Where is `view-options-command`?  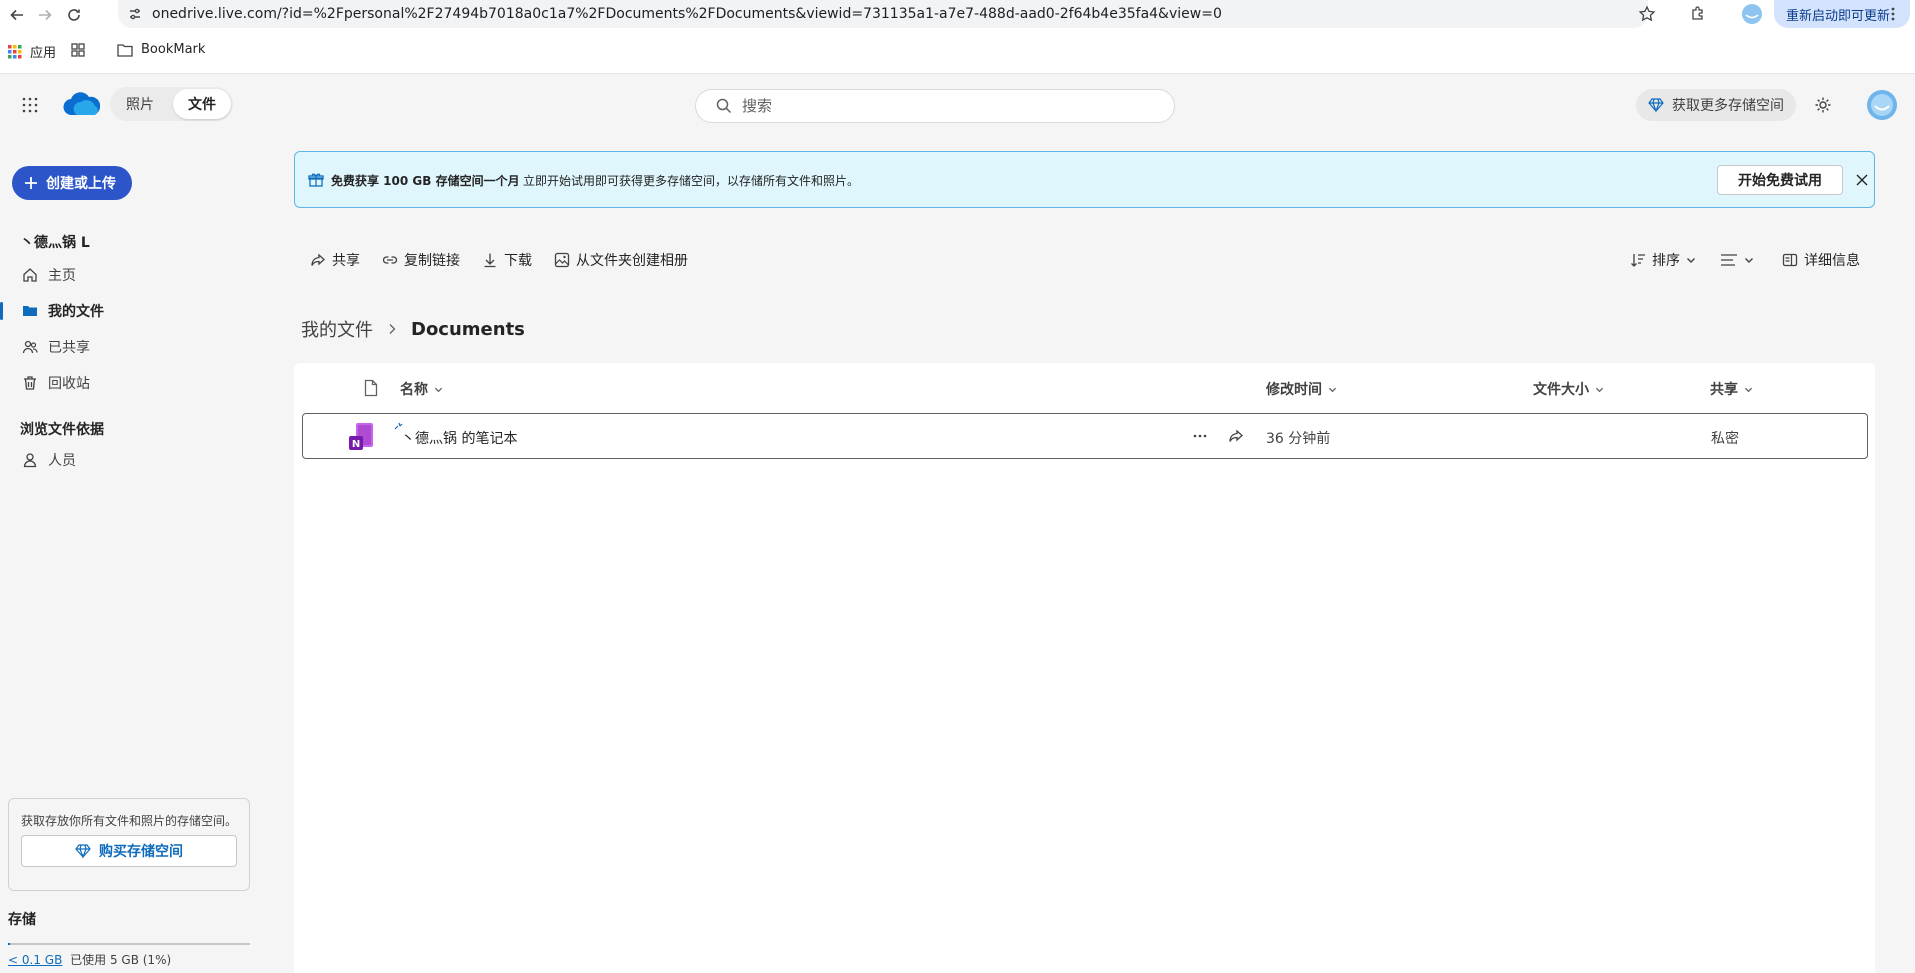
view-options-command is located at coordinates (1737, 260).